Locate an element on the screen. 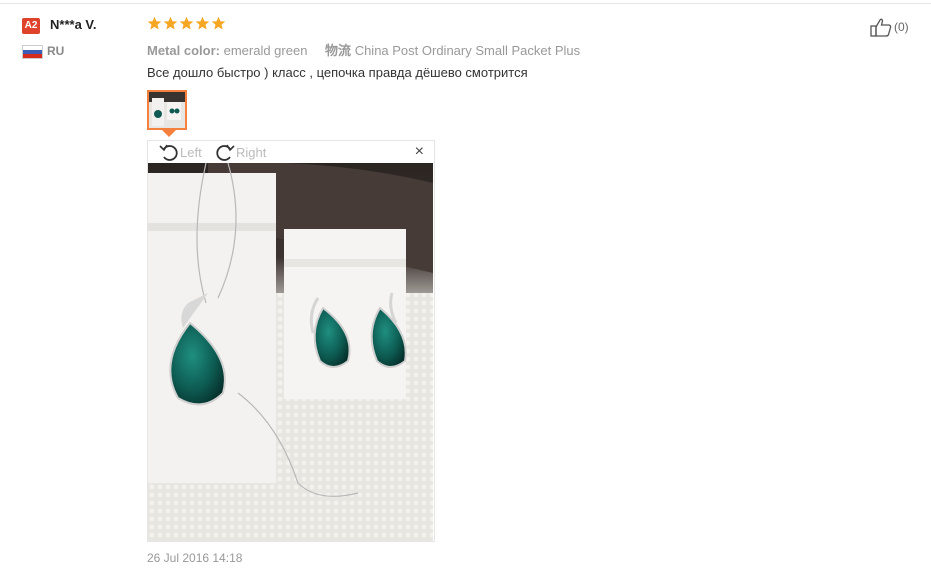 Image resolution: width=931 pixels, height=577 pixels. thumbnail-pointer is located at coordinates (169, 133).